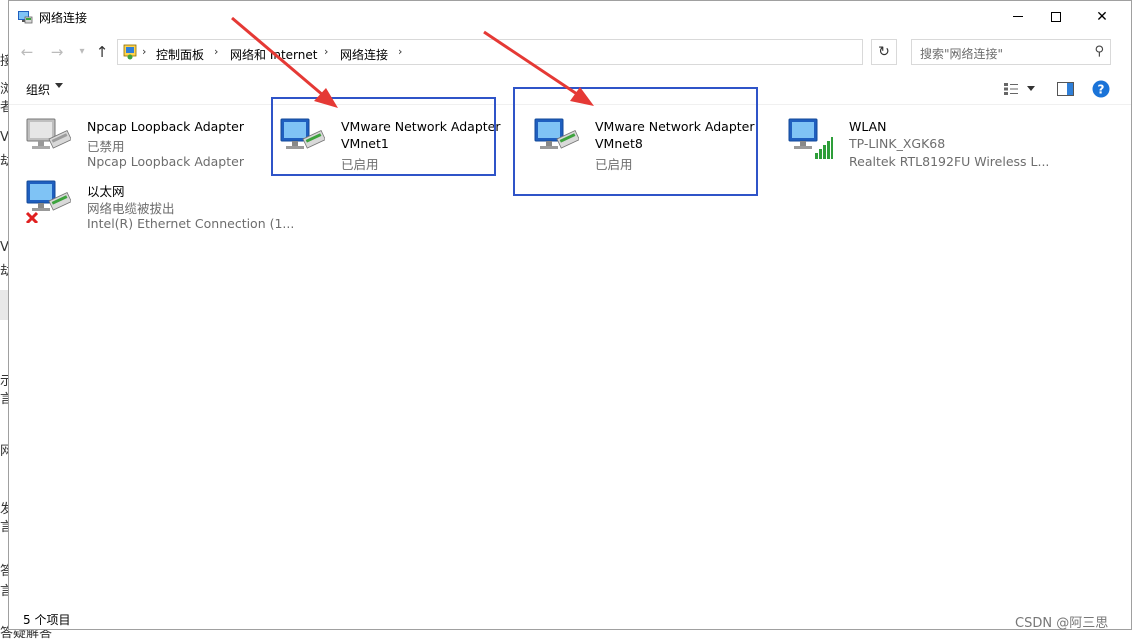  I want to click on search-icon: ⚲, so click(1099, 51).